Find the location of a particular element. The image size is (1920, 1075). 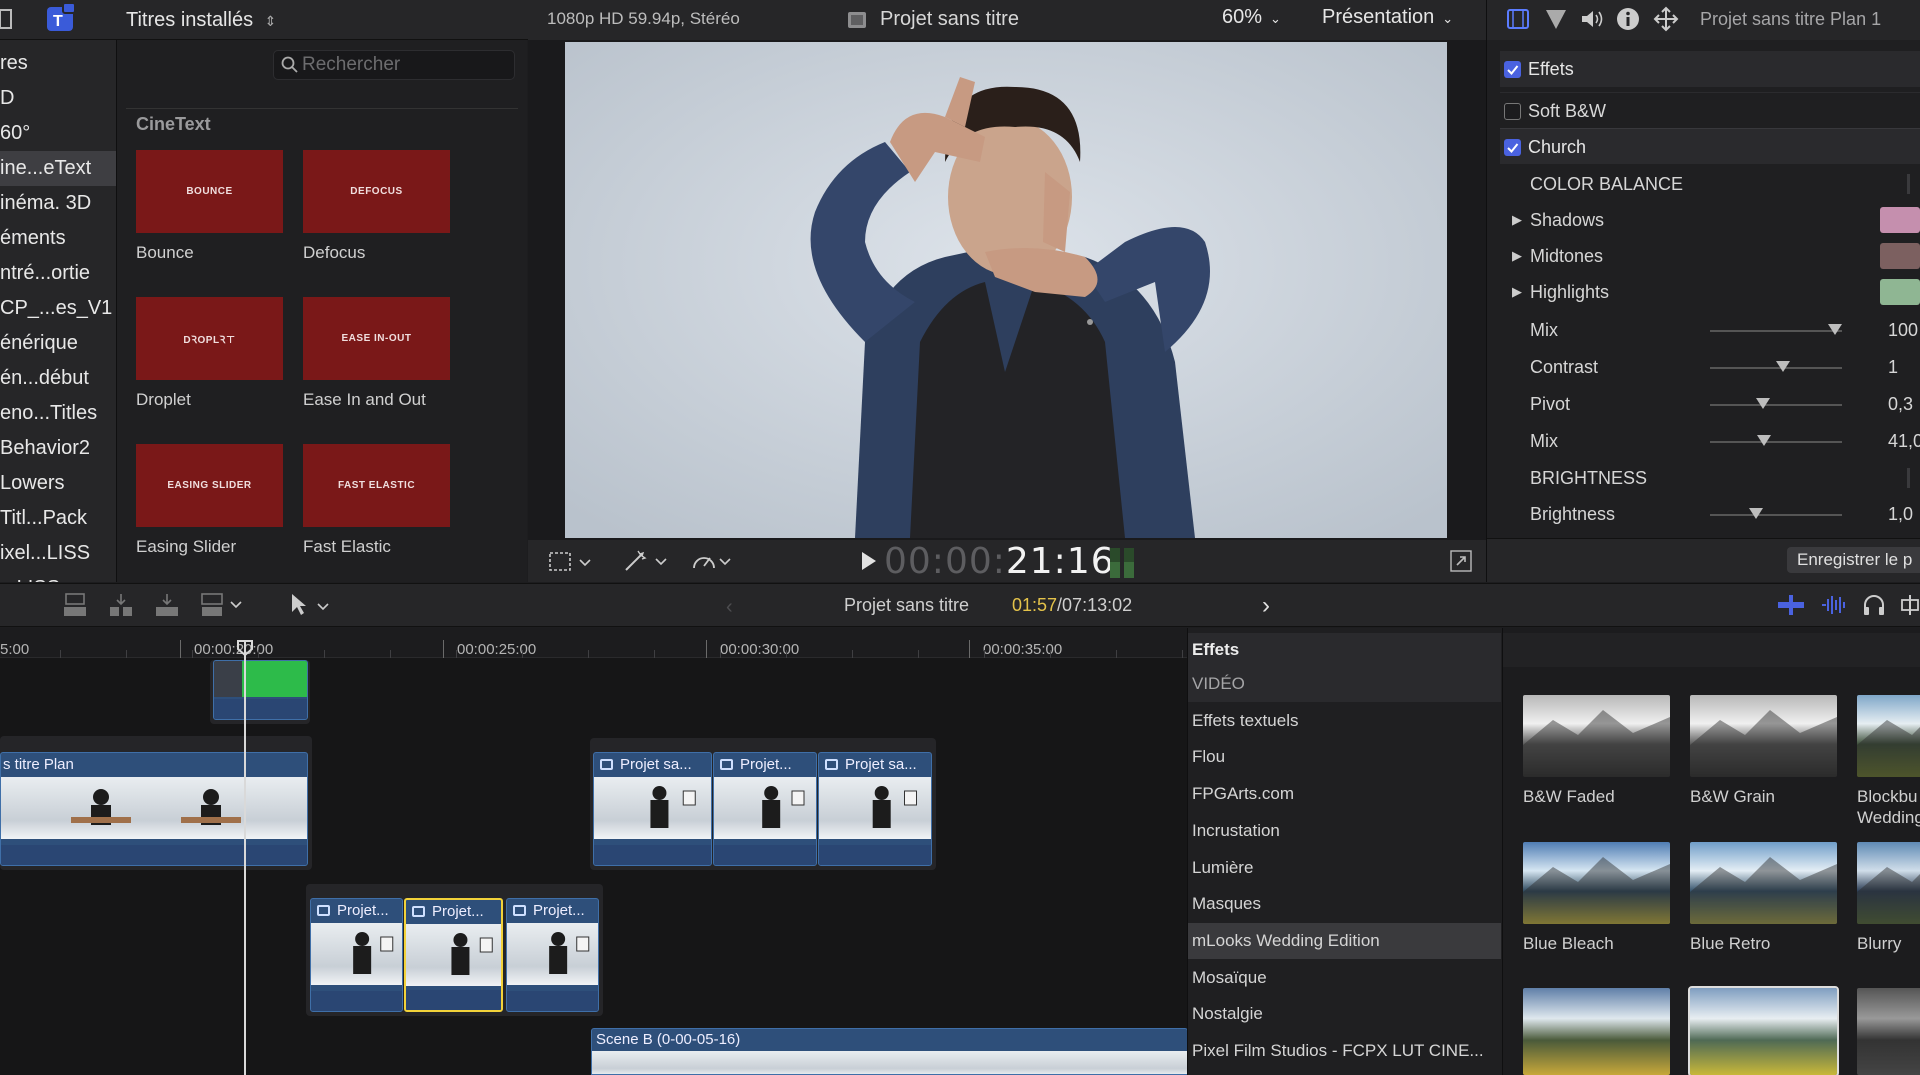

retime-icon is located at coordinates (713, 563).